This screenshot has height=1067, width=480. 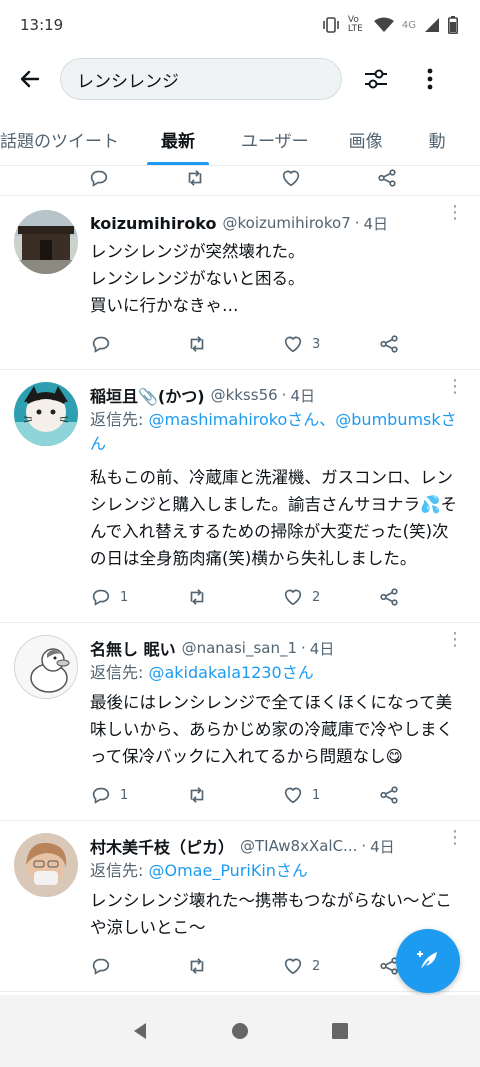 What do you see at coordinates (340, 1031) in the screenshot?
I see `nav-recents-icon` at bounding box center [340, 1031].